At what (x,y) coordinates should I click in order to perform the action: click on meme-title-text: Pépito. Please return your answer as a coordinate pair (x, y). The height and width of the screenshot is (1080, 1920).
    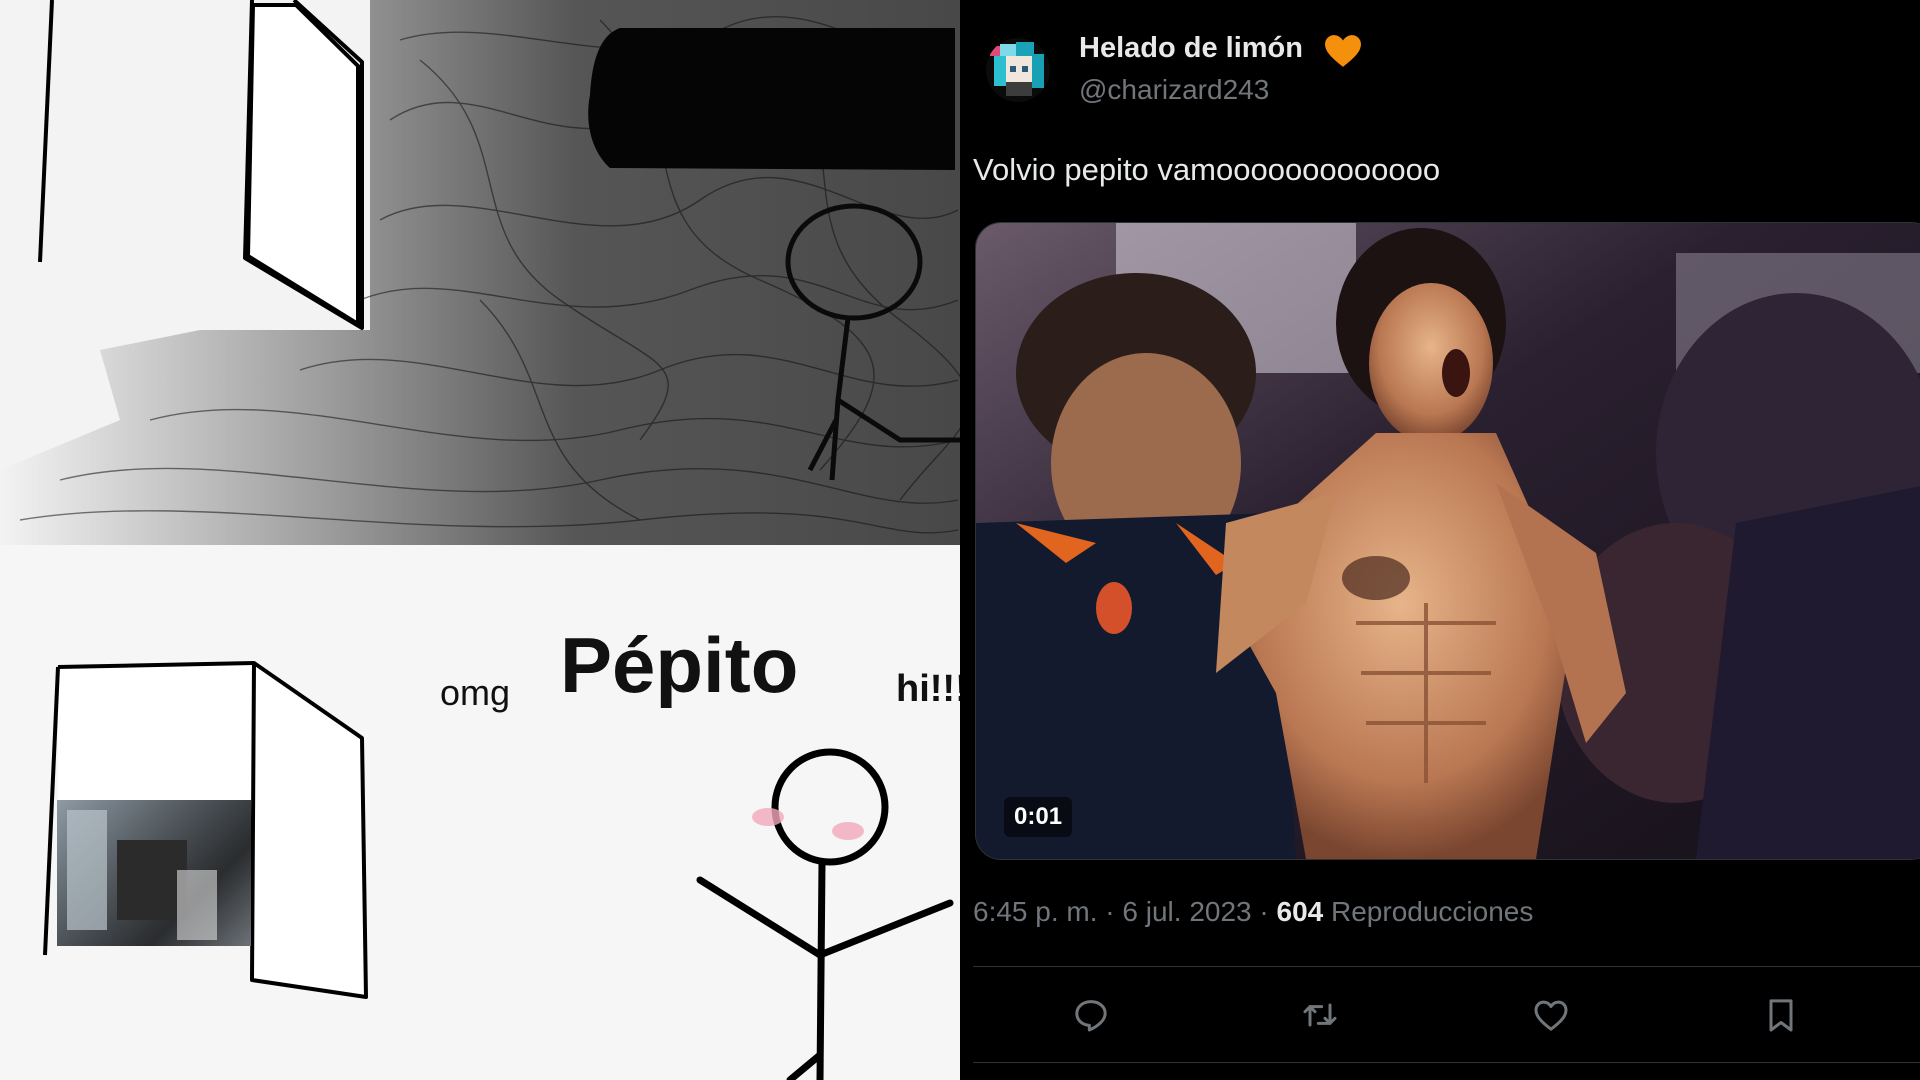
    Looking at the image, I should click on (679, 665).